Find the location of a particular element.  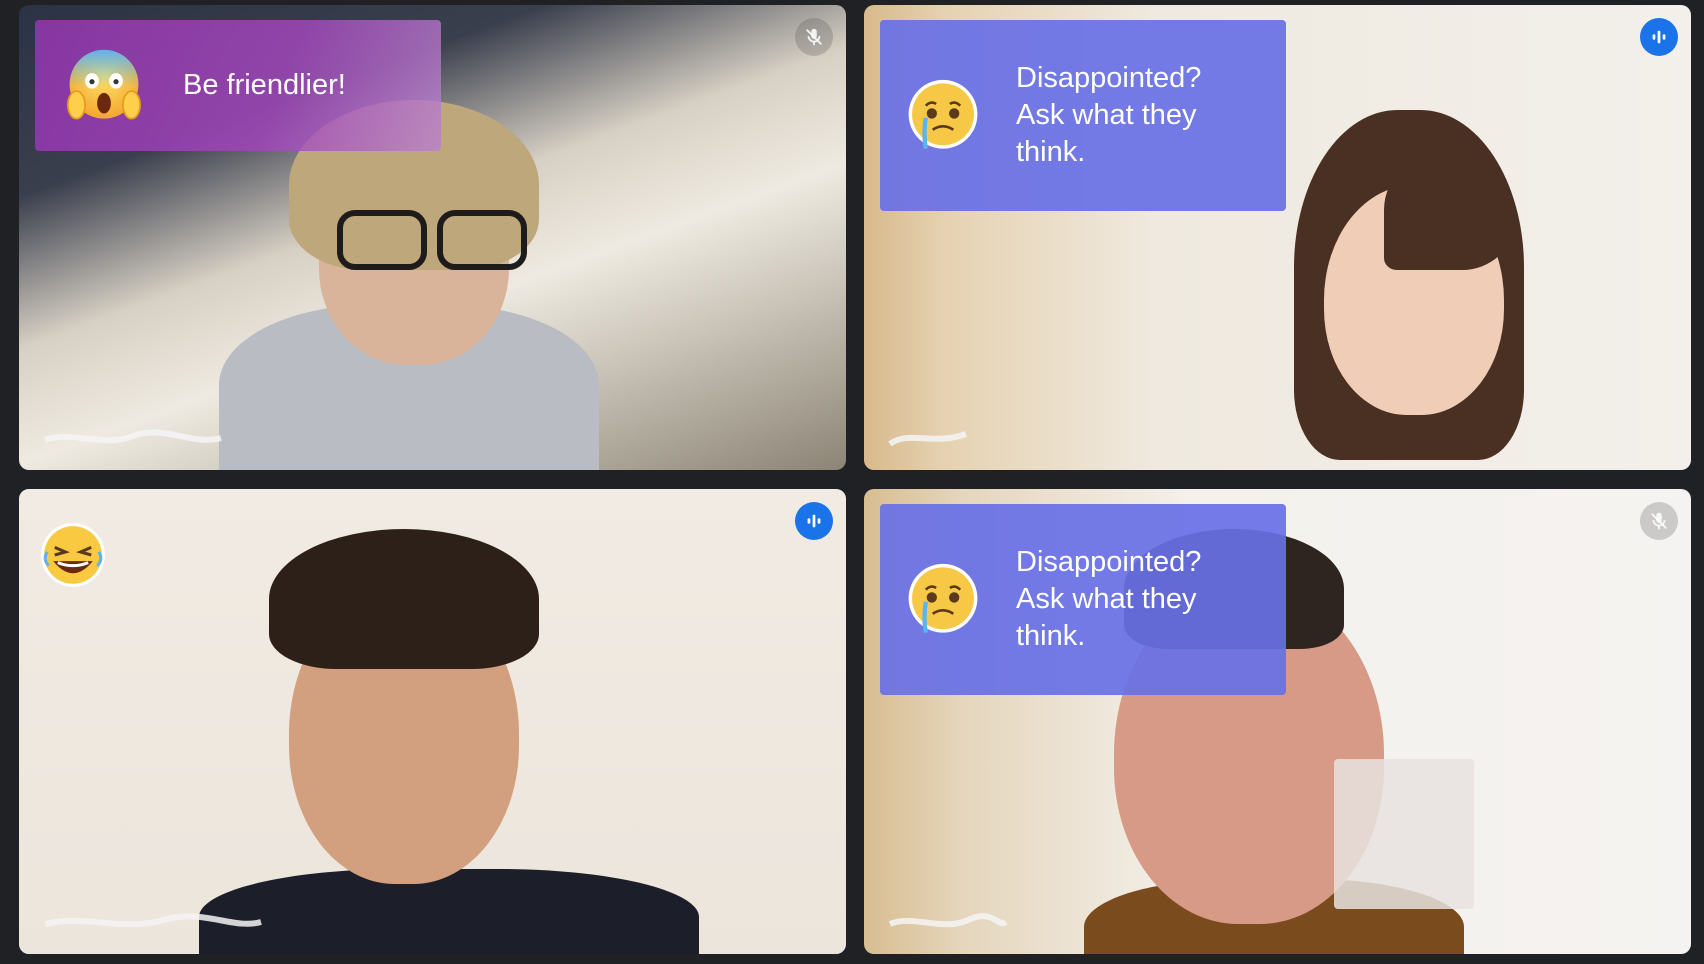

prompt-text: Be friendlier! is located at coordinates (264, 85).